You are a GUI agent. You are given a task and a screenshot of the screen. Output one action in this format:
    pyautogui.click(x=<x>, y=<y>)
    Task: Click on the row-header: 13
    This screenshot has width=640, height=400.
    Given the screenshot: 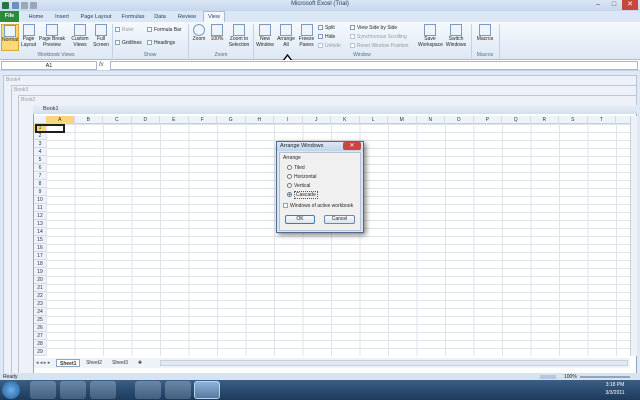 What is the action you would take?
    pyautogui.click(x=40, y=224)
    